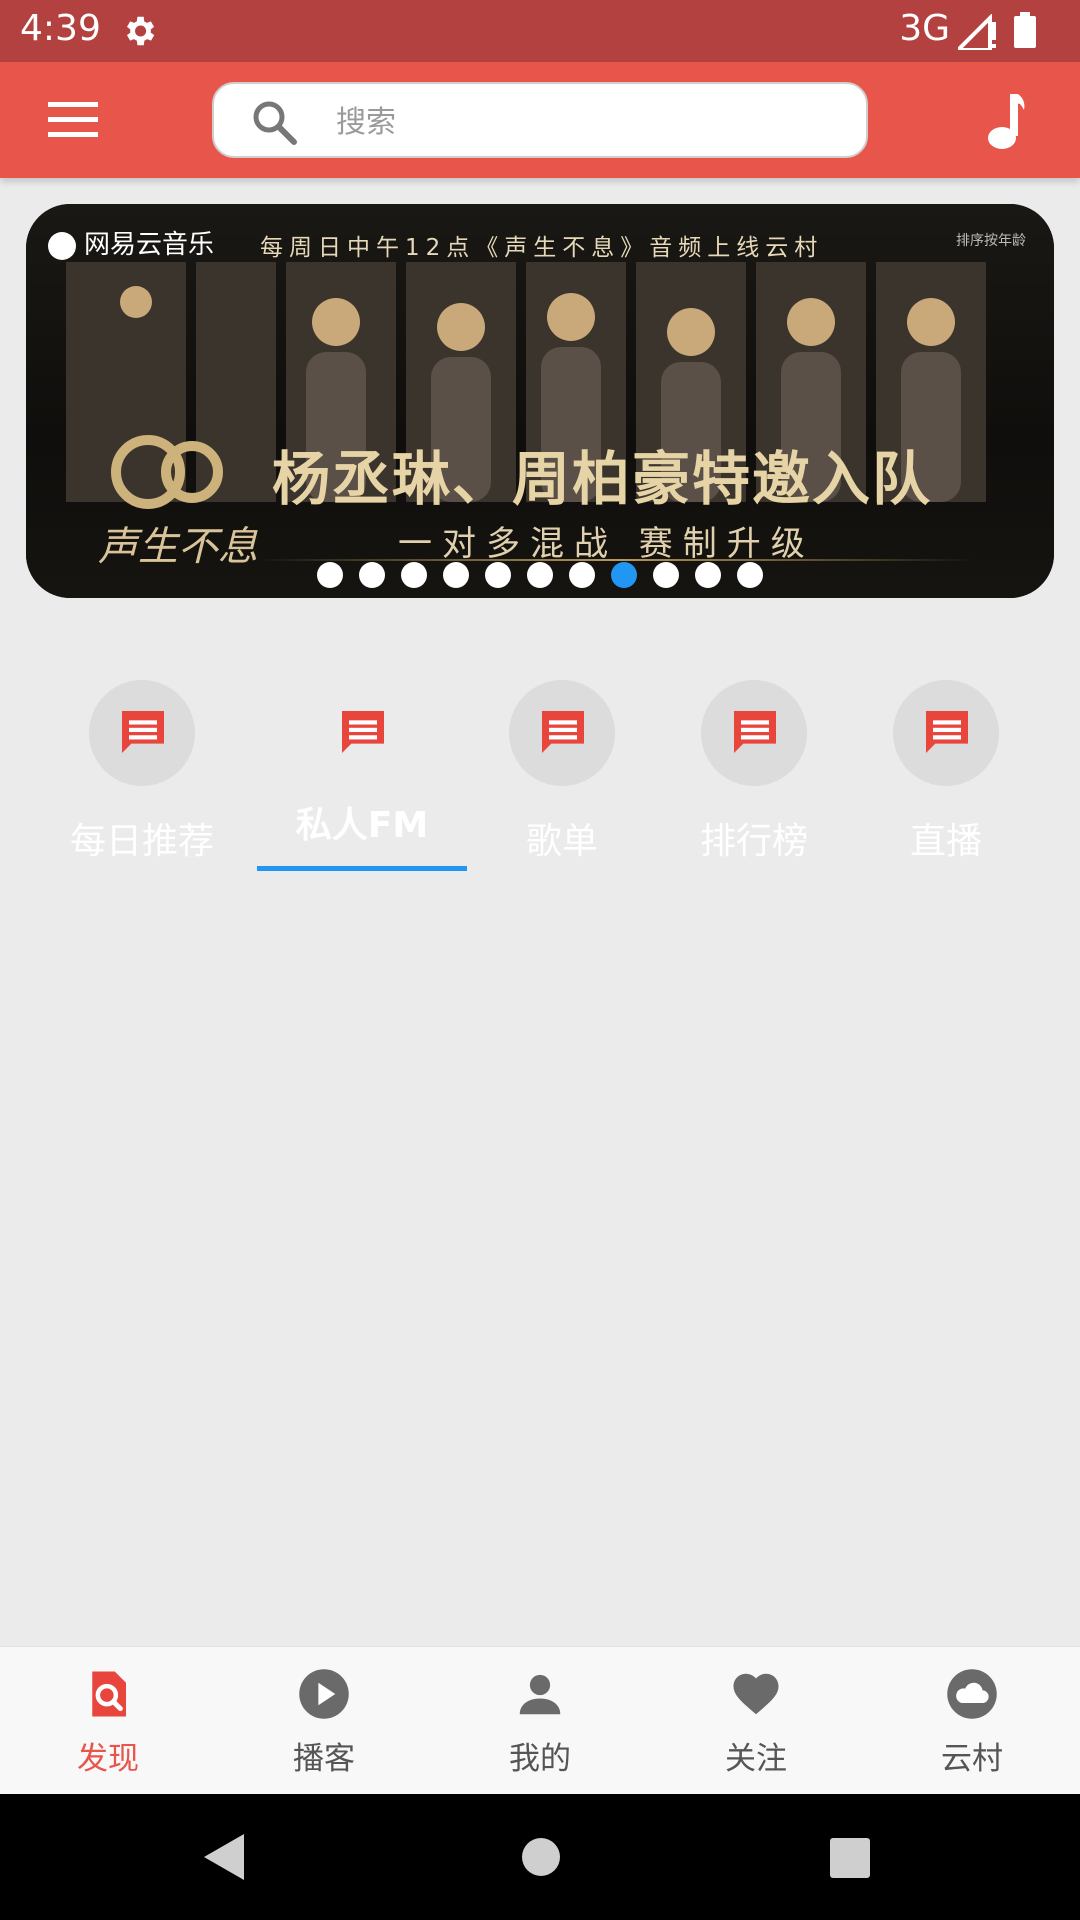 Image resolution: width=1080 pixels, height=1920 pixels. What do you see at coordinates (972, 1722) in the screenshot?
I see `nav-cloud-village: 云村` at bounding box center [972, 1722].